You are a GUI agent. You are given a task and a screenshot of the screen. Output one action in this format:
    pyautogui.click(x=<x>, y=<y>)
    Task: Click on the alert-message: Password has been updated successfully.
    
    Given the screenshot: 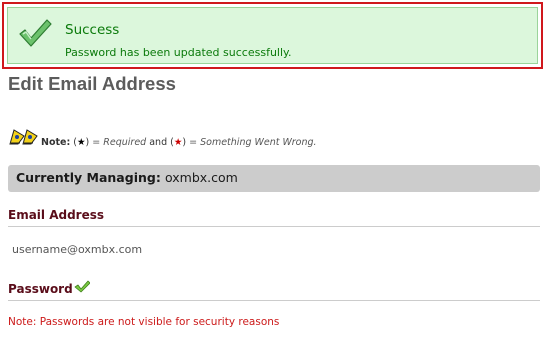 What is the action you would take?
    pyautogui.click(x=178, y=52)
    